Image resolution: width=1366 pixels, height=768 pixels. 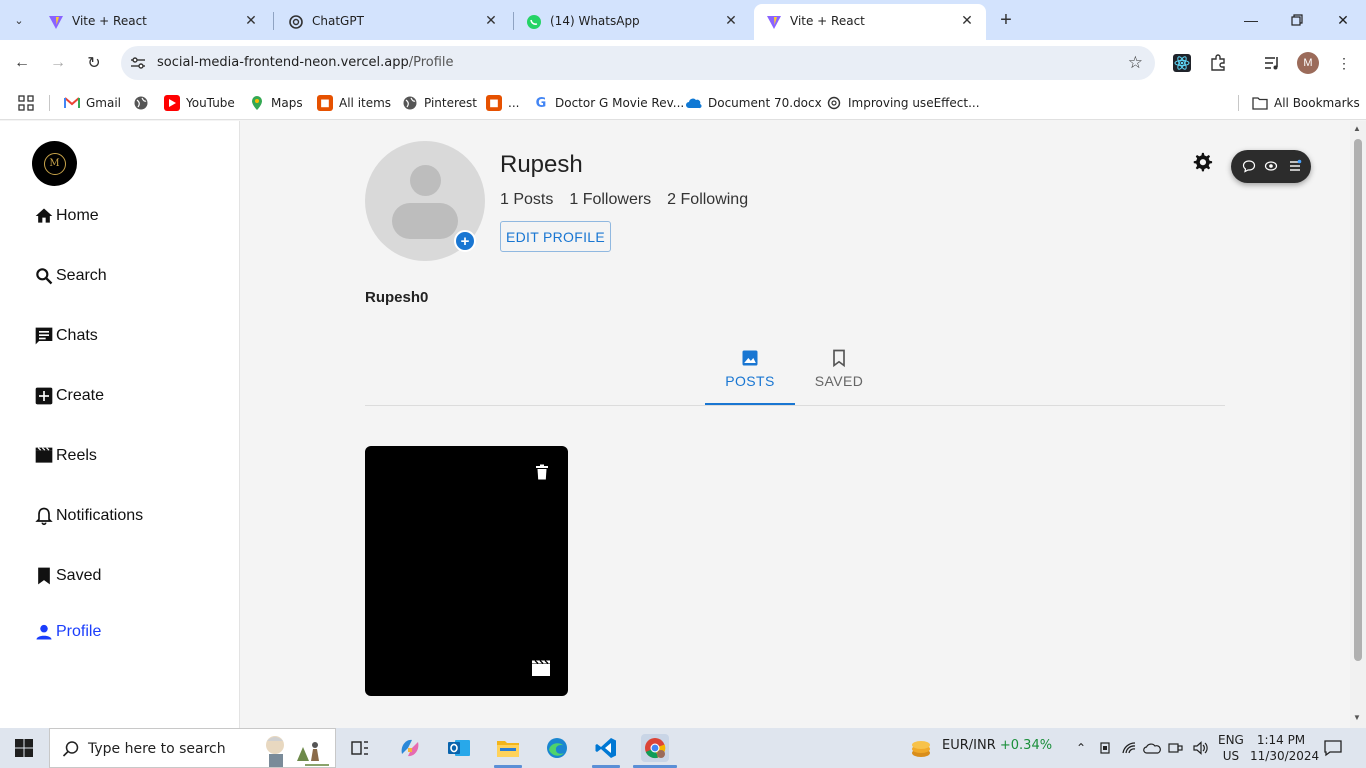 I want to click on network-icon, so click(x=1176, y=748).